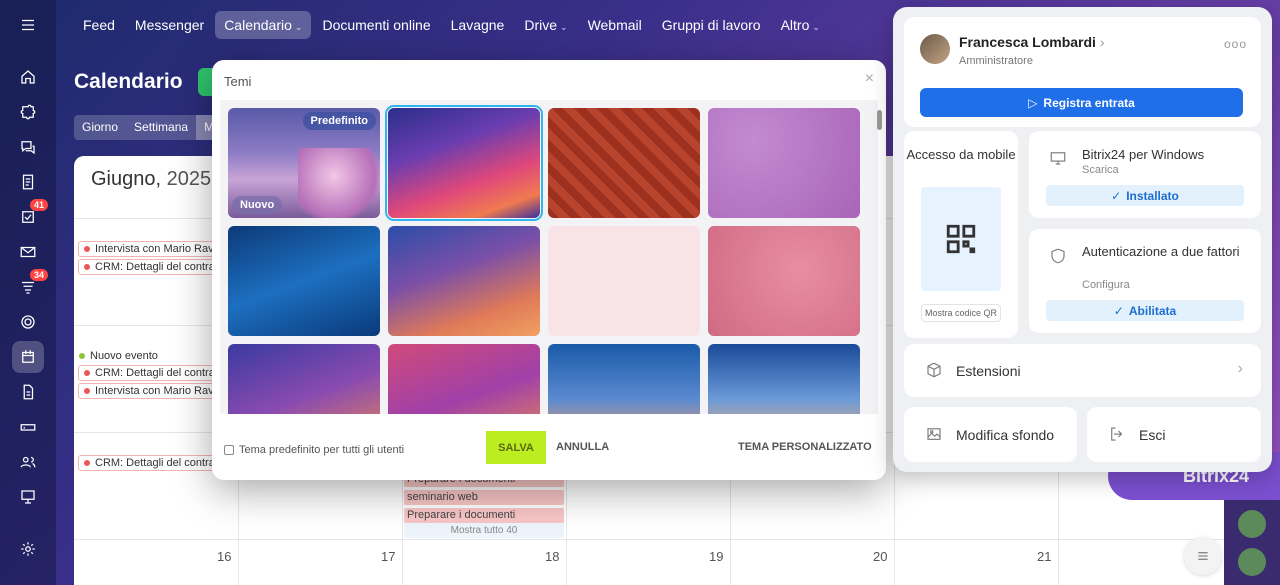  I want to click on logout-button: Esci, so click(1174, 434).